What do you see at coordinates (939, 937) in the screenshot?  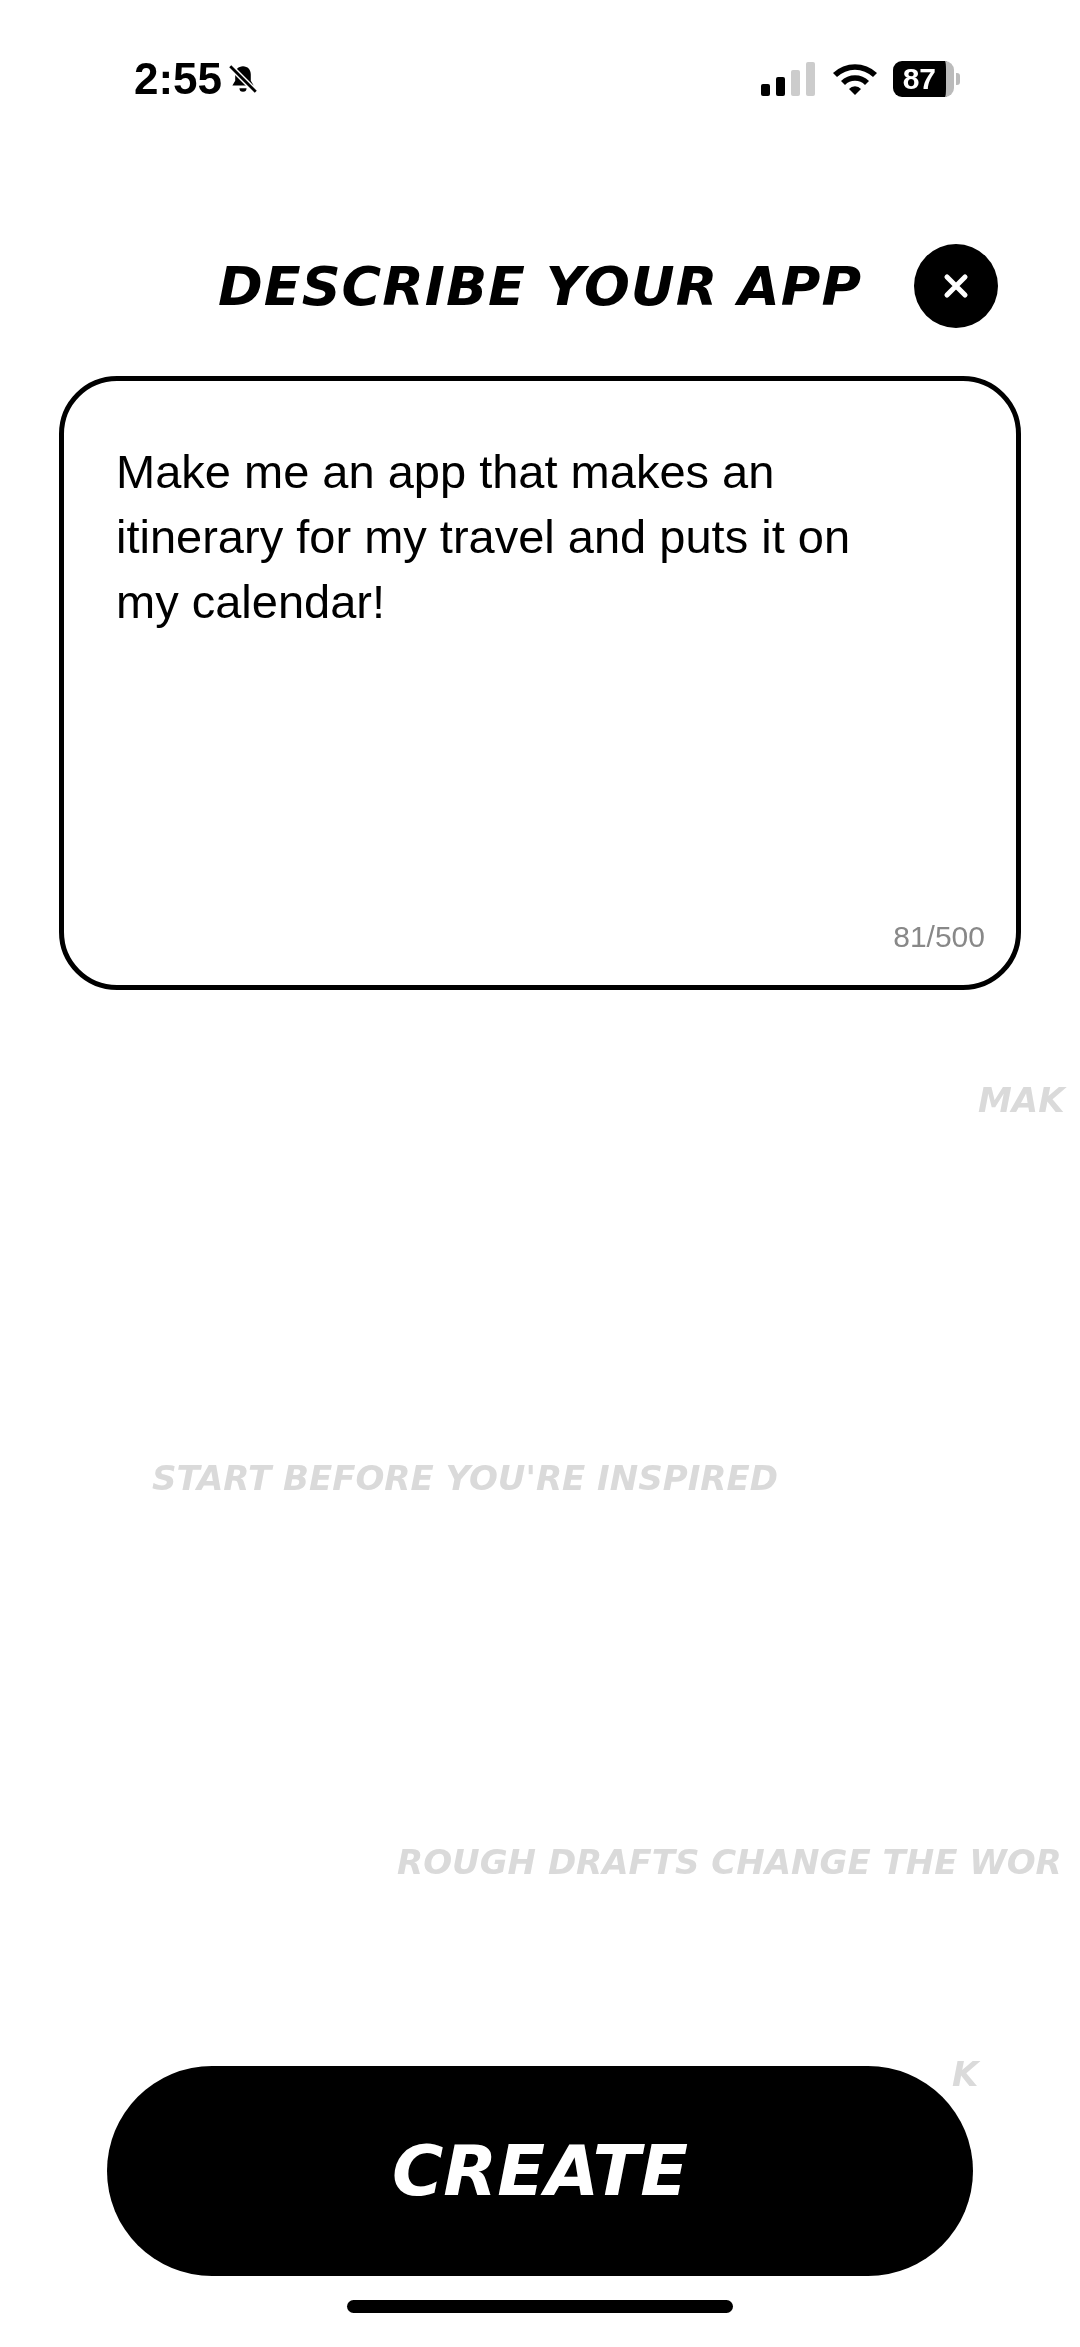 I see `character-counter: 81/500` at bounding box center [939, 937].